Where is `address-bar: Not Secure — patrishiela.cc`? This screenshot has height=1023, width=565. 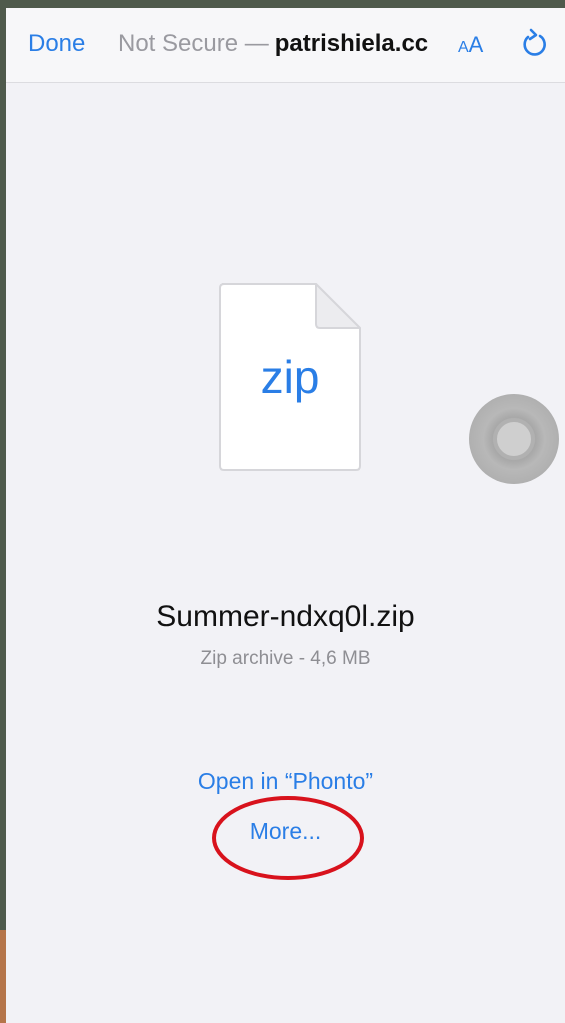
address-bar: Not Secure — patrishiela.cc is located at coordinates (284, 46).